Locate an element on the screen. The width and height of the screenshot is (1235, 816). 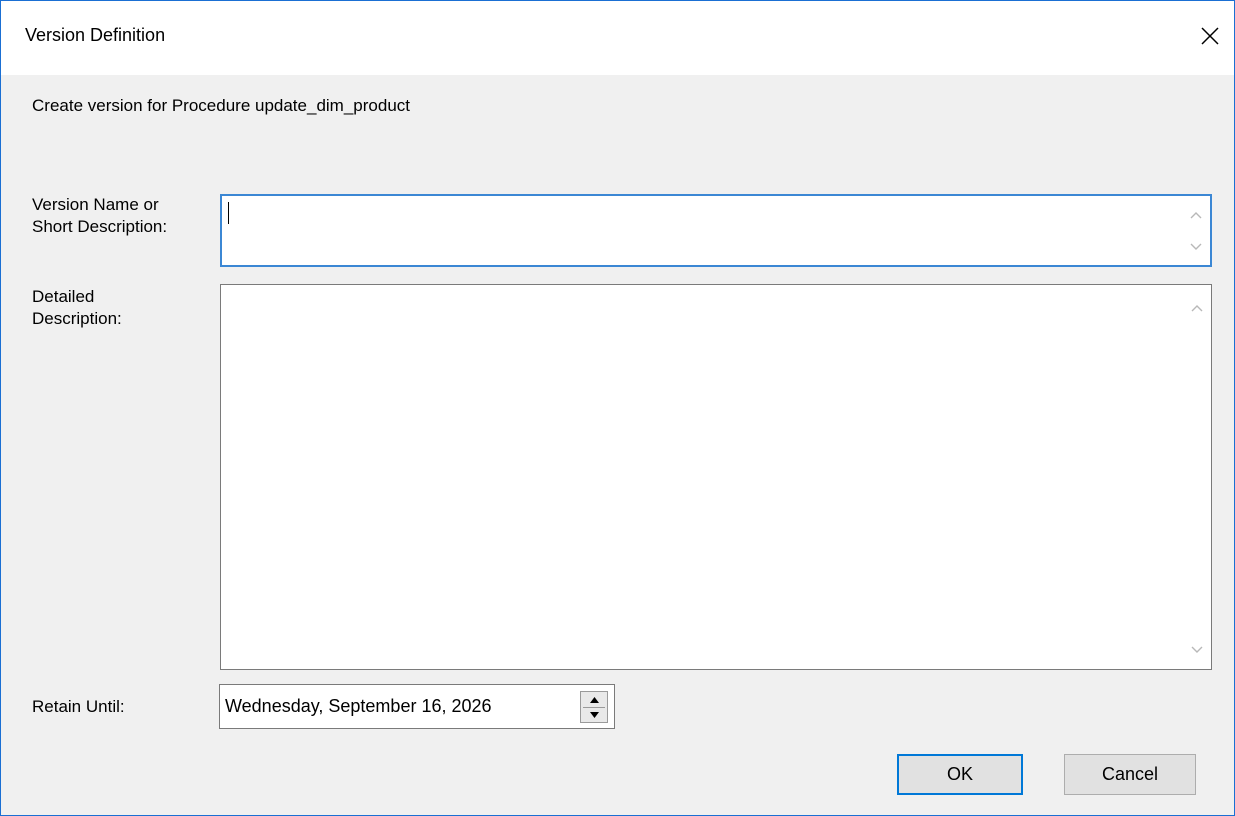
close-button is located at coordinates (1210, 38).